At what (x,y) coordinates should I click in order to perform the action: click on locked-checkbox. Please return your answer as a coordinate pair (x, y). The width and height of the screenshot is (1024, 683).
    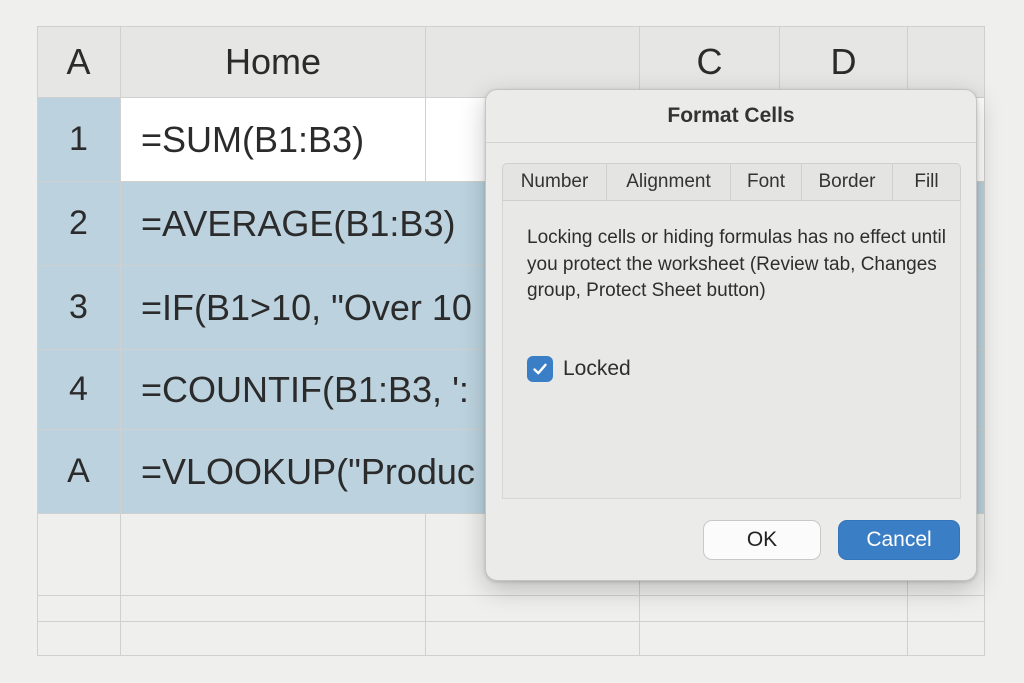
    Looking at the image, I should click on (540, 369).